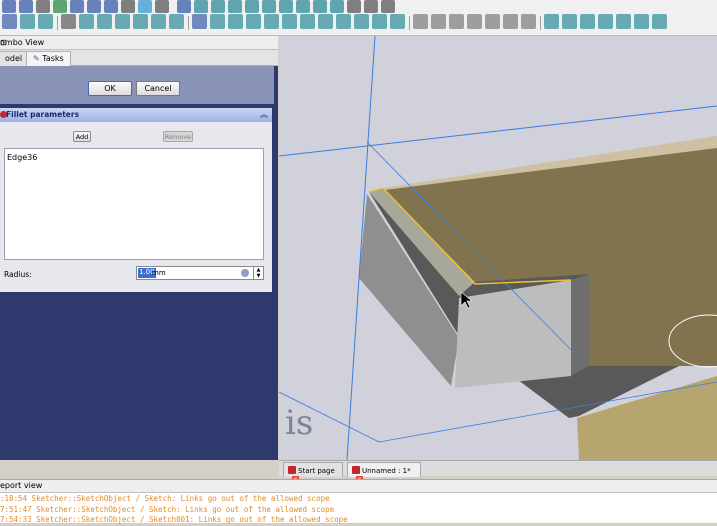 Image resolution: width=717 pixels, height=526 pixels. Describe the element at coordinates (200, 273) in the screenshot. I see `radius-input: 1.00 mm ▲ ▼` at that location.